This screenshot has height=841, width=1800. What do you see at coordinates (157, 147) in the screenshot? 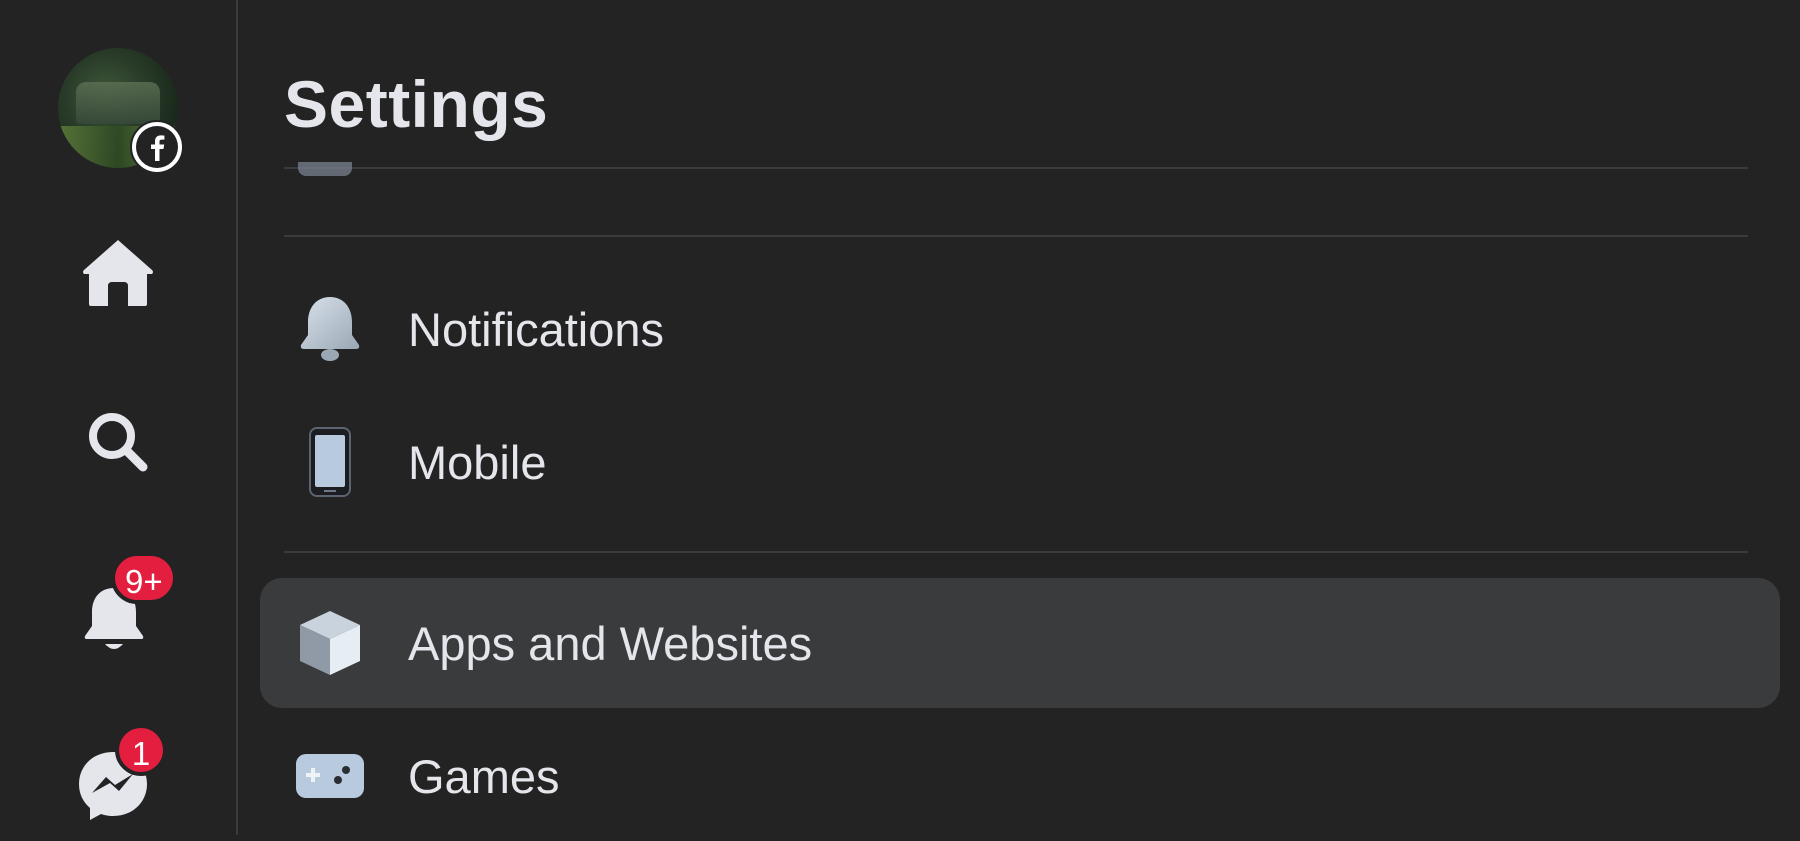
I see `facebook-logo-icon` at bounding box center [157, 147].